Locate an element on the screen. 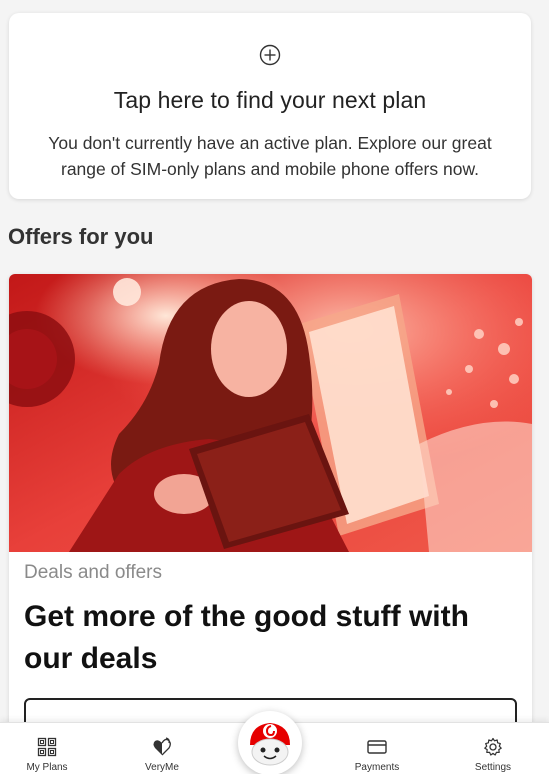 Image resolution: width=549 pixels, height=774 pixels. nav-item-my-plans: My Plans is located at coordinates (47, 748).